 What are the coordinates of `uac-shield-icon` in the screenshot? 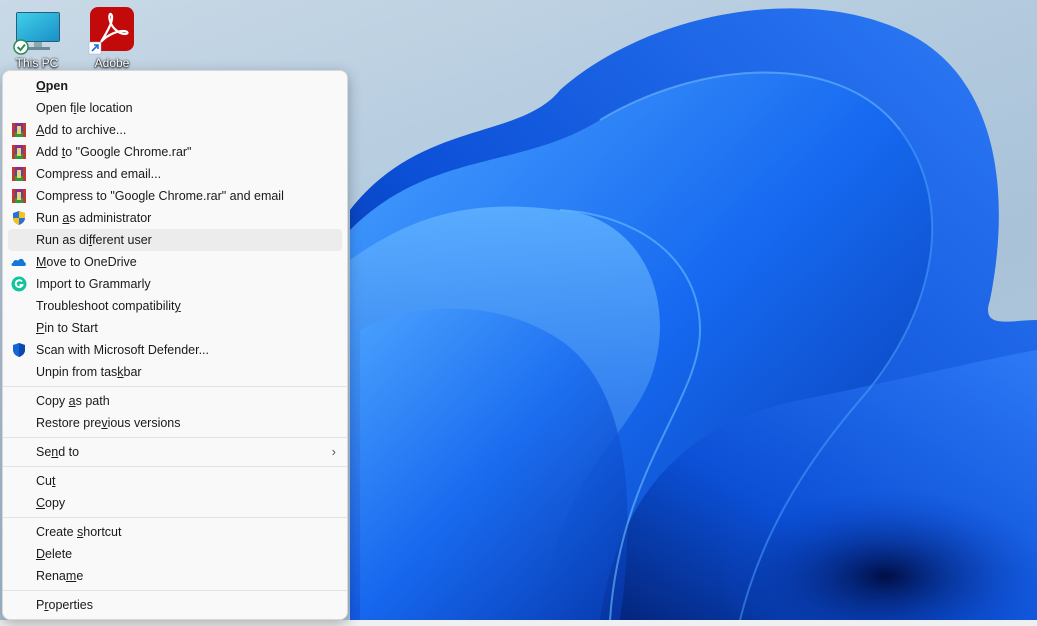 It's located at (19, 218).